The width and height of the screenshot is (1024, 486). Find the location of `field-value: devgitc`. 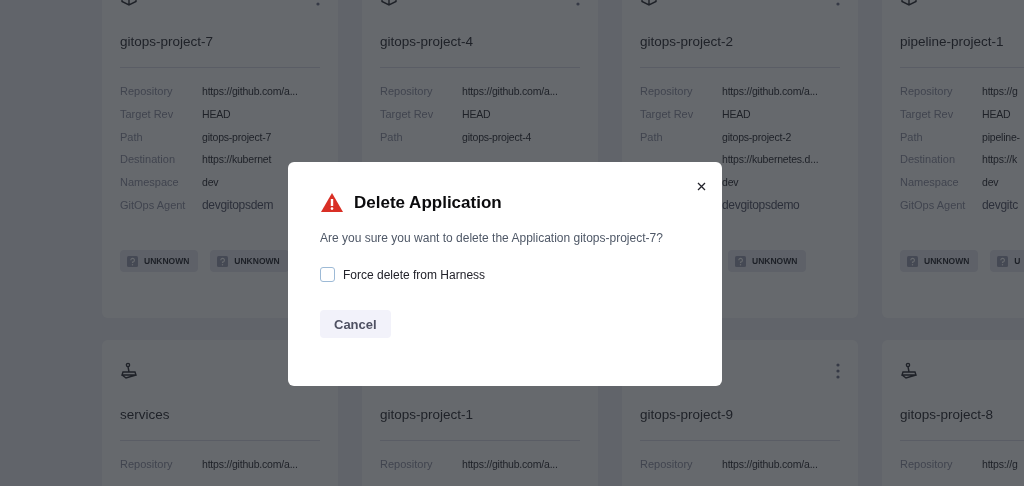

field-value: devgitc is located at coordinates (1000, 204).